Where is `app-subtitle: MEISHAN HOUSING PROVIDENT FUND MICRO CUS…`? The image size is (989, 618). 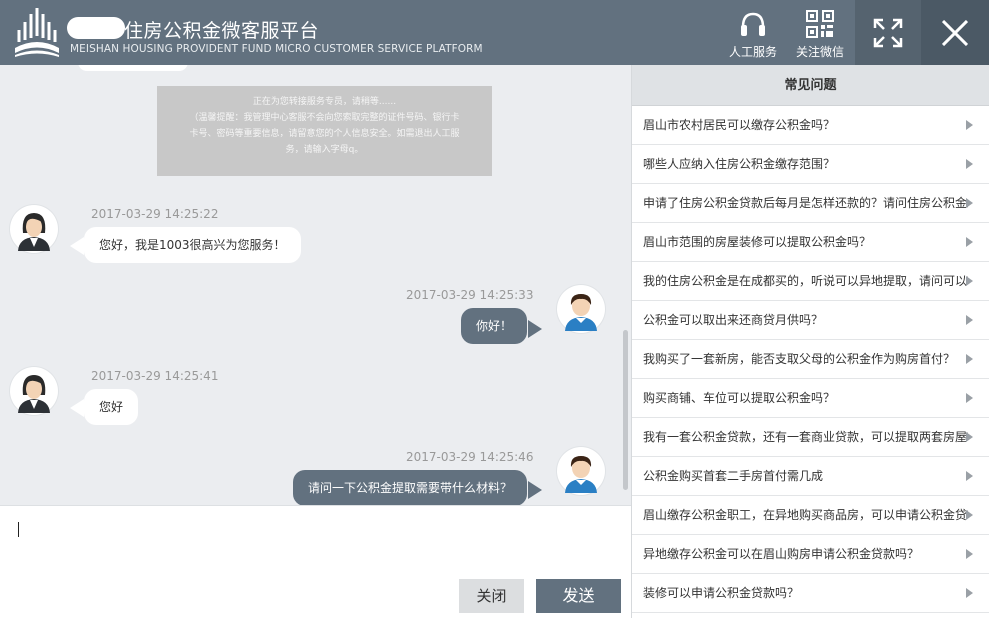
app-subtitle: MEISHAN HOUSING PROVIDENT FUND MICRO CUS… is located at coordinates (276, 49).